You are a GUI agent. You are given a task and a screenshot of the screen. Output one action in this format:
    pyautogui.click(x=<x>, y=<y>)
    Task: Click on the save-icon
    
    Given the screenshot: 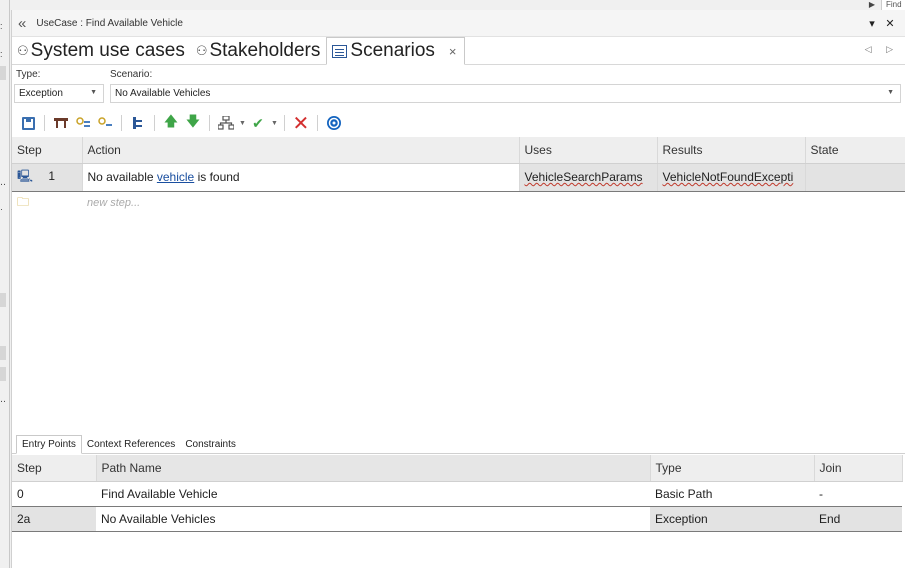 What is the action you would take?
    pyautogui.click(x=28, y=123)
    